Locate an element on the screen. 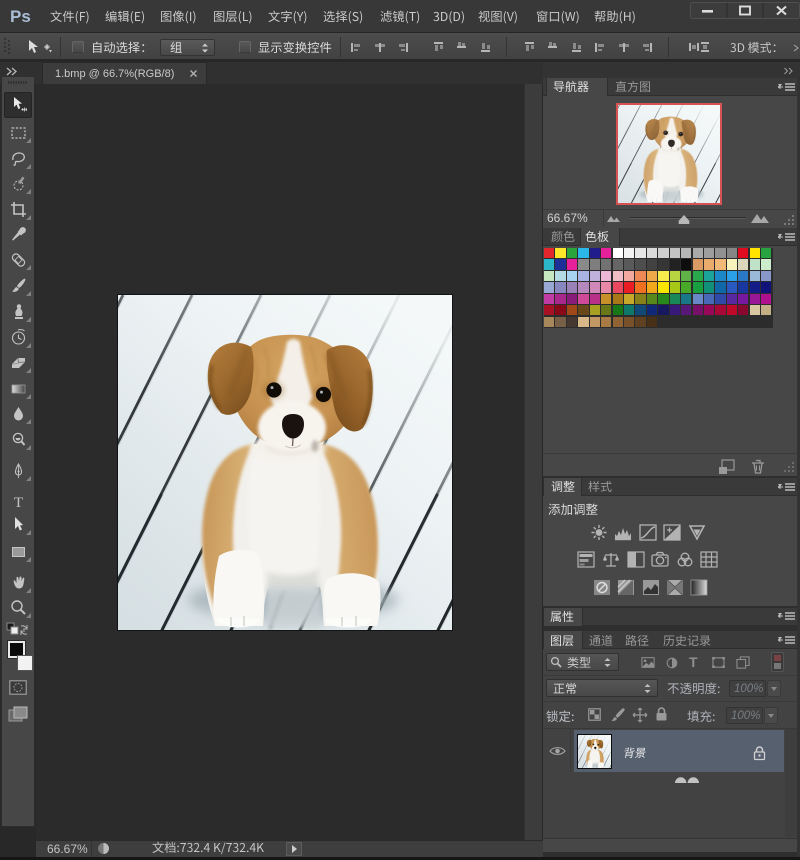  svg-text: T is located at coordinates (18, 503).